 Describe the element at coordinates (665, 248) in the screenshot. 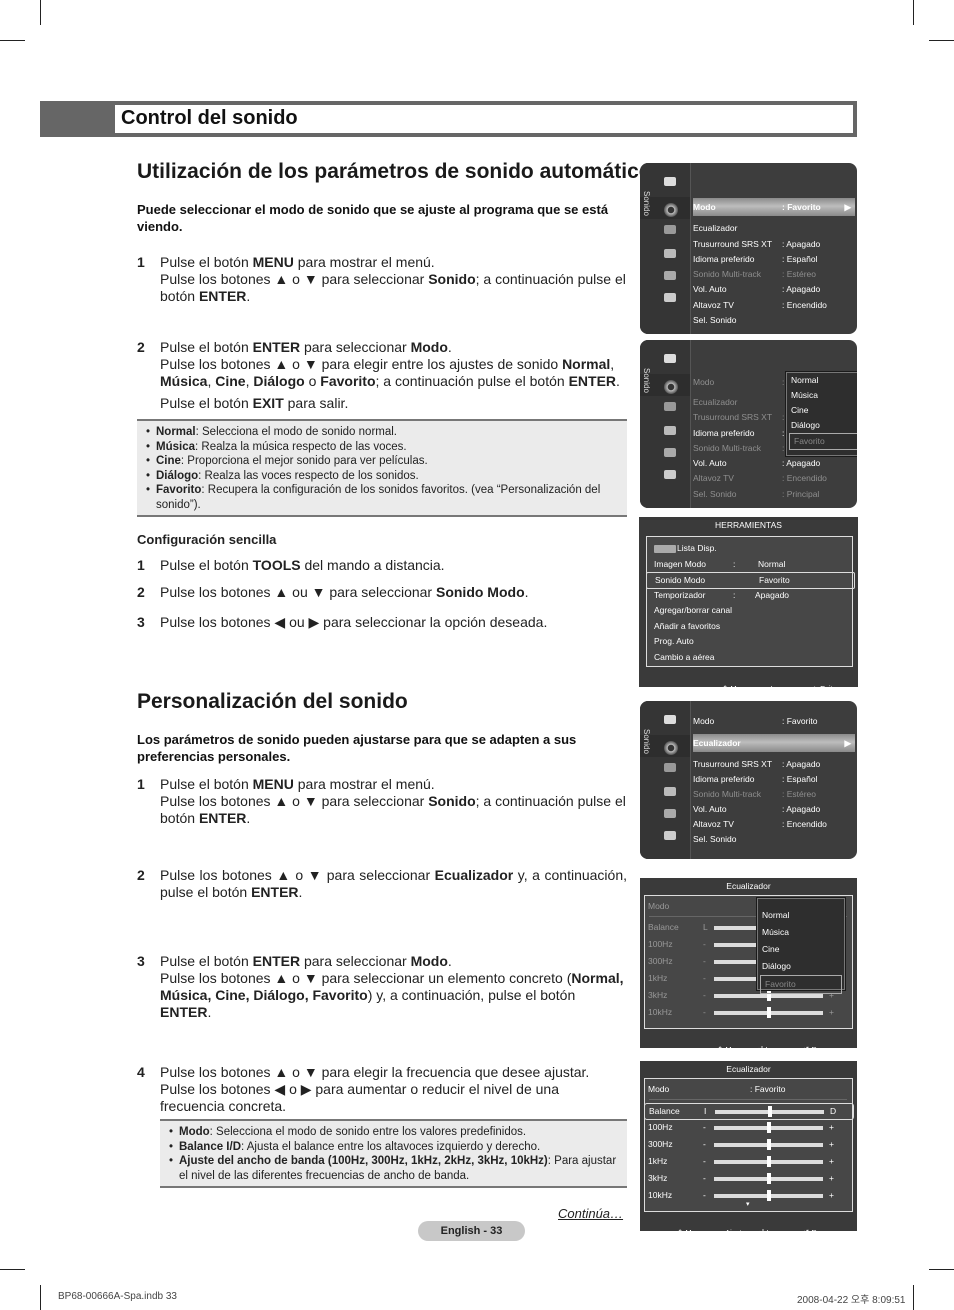

I see `osd-sidebar: Sonido` at that location.